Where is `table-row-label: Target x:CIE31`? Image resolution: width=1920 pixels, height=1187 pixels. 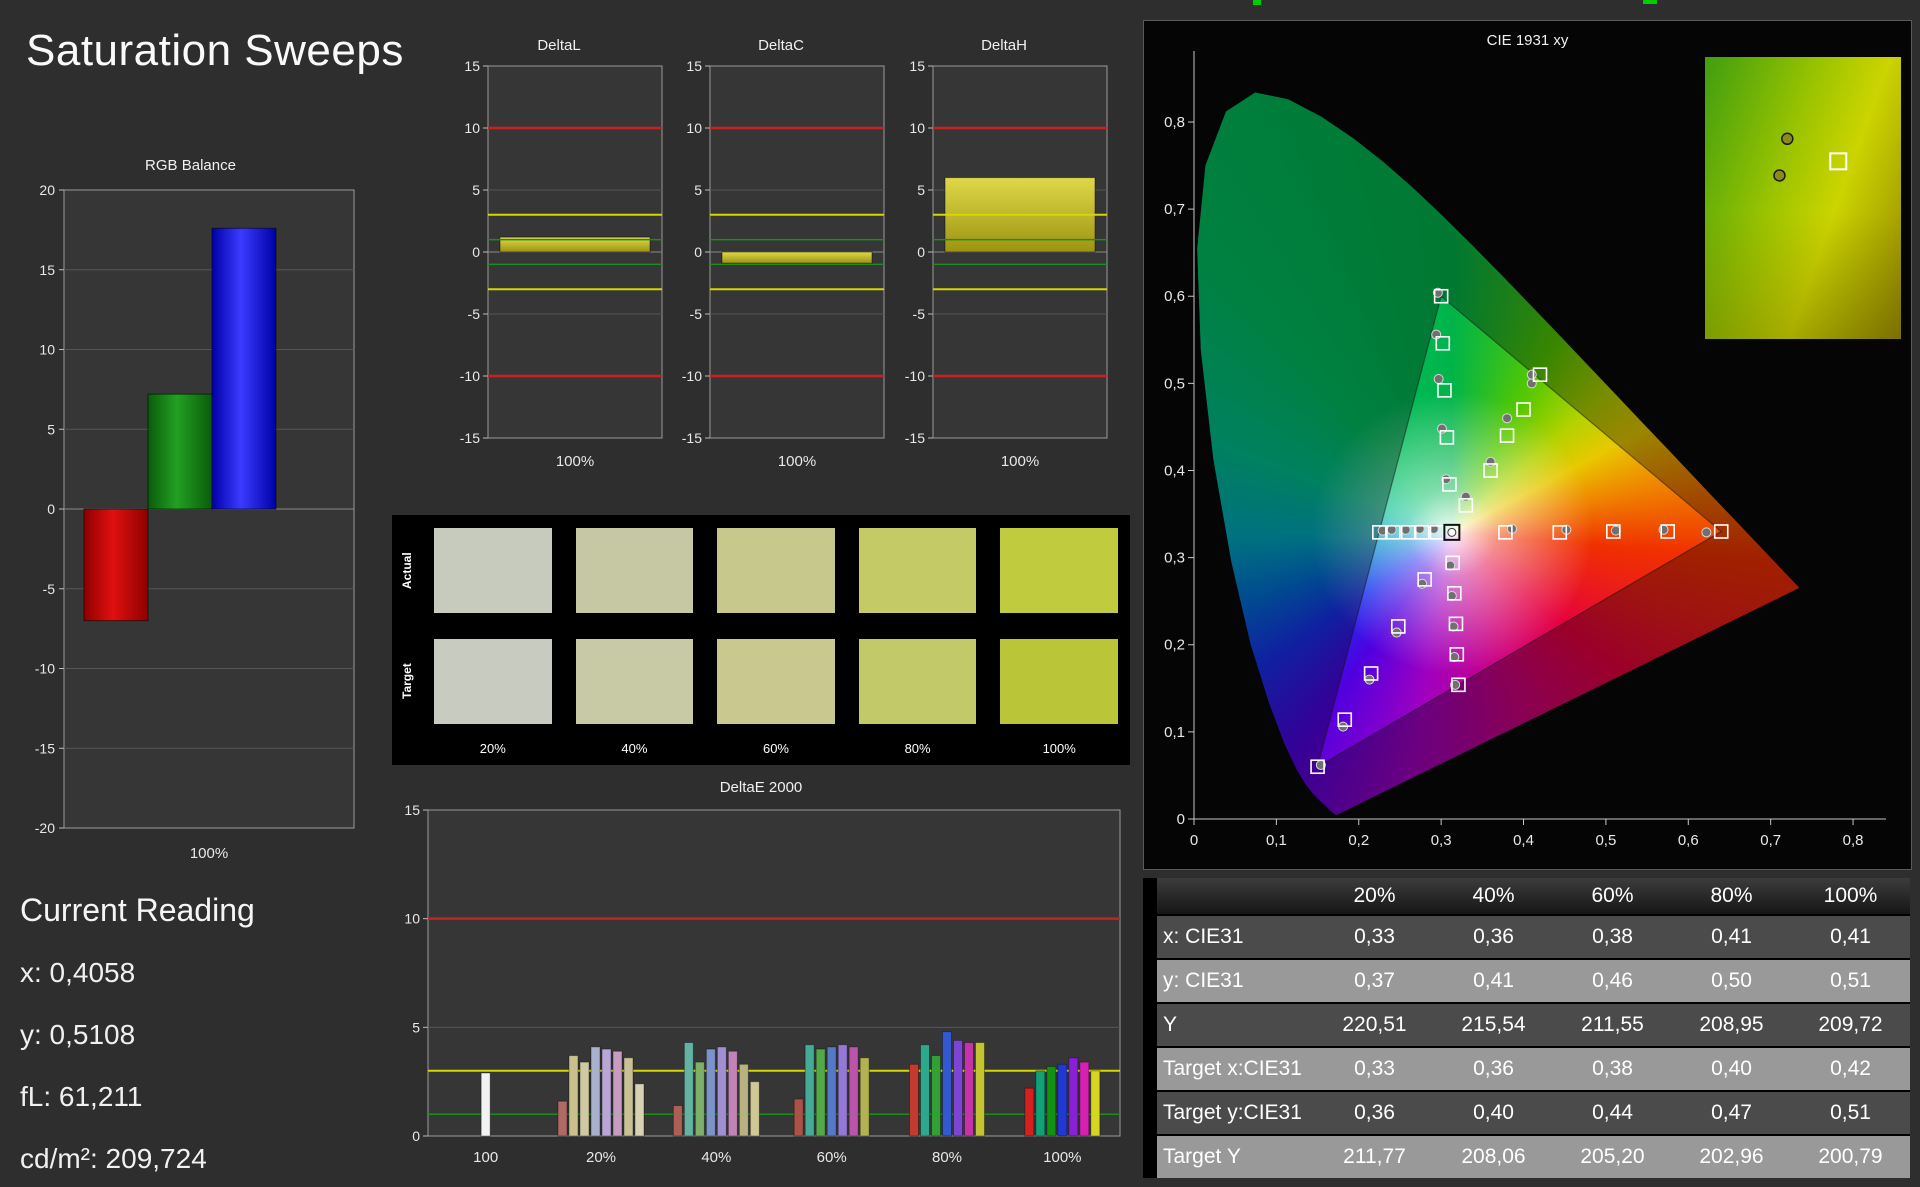
table-row-label: Target x:CIE31 is located at coordinates (1232, 1068).